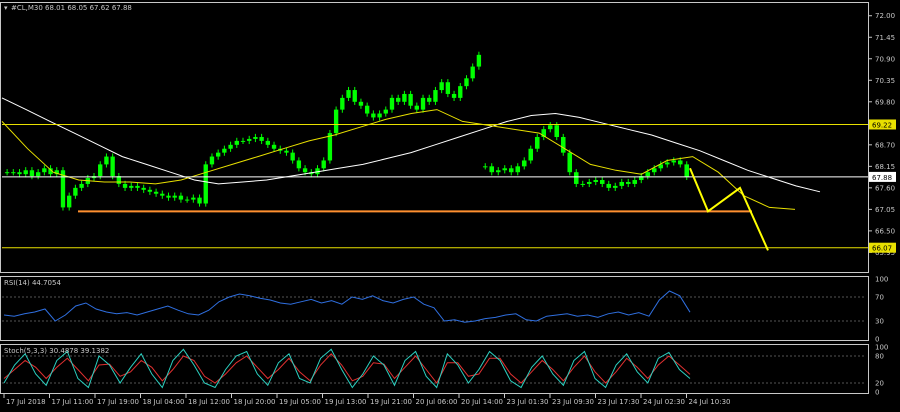 This screenshot has width=900, height=412. What do you see at coordinates (528, 402) in the screenshot?
I see `time-tick-label: 23 Jul 01:30` at bounding box center [528, 402].